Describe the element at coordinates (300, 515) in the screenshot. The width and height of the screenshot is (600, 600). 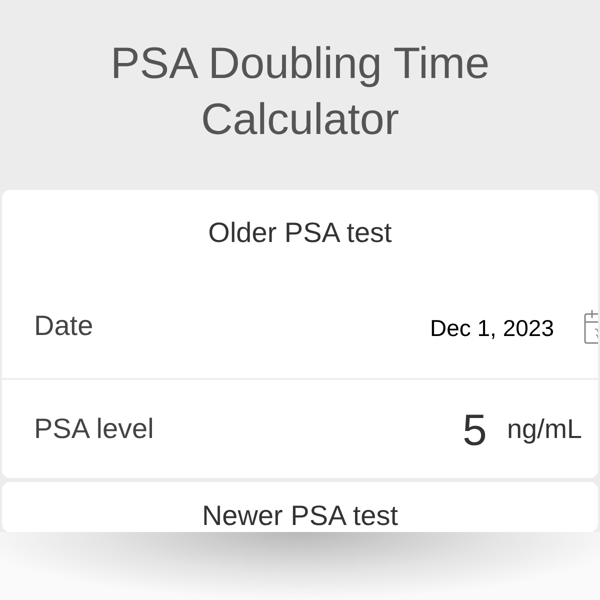
I see `section-heading: Newer PSA test` at that location.